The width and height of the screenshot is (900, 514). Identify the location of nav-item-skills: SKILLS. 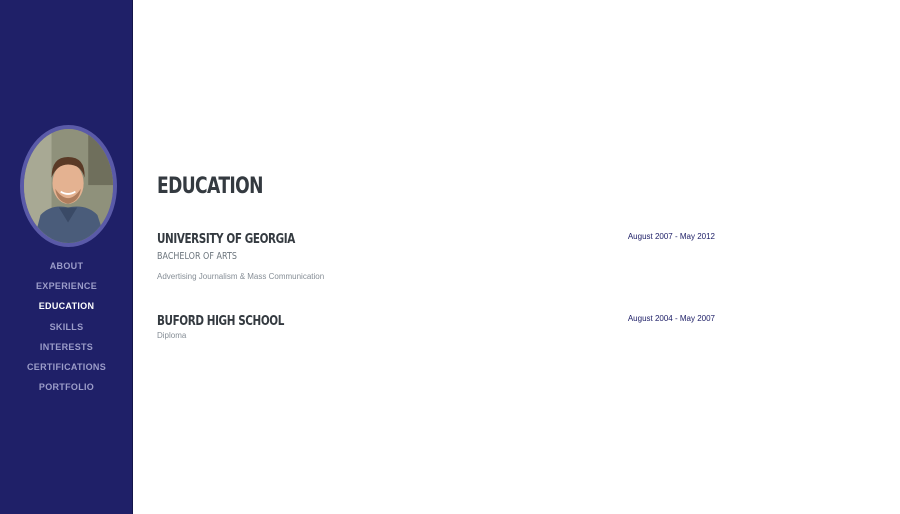
(66, 327).